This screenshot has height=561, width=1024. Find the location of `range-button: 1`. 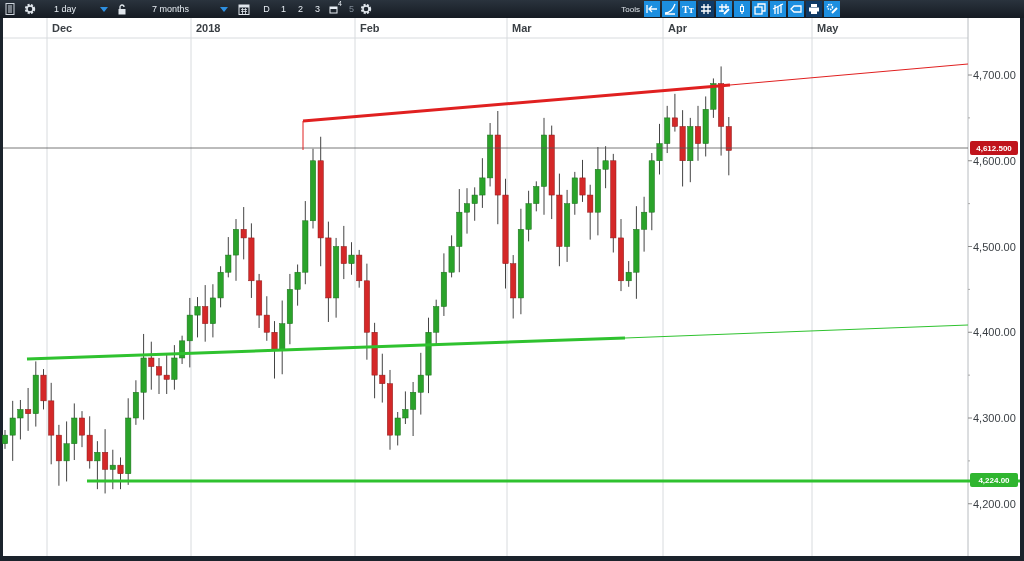

range-button: 1 is located at coordinates (283, 9).